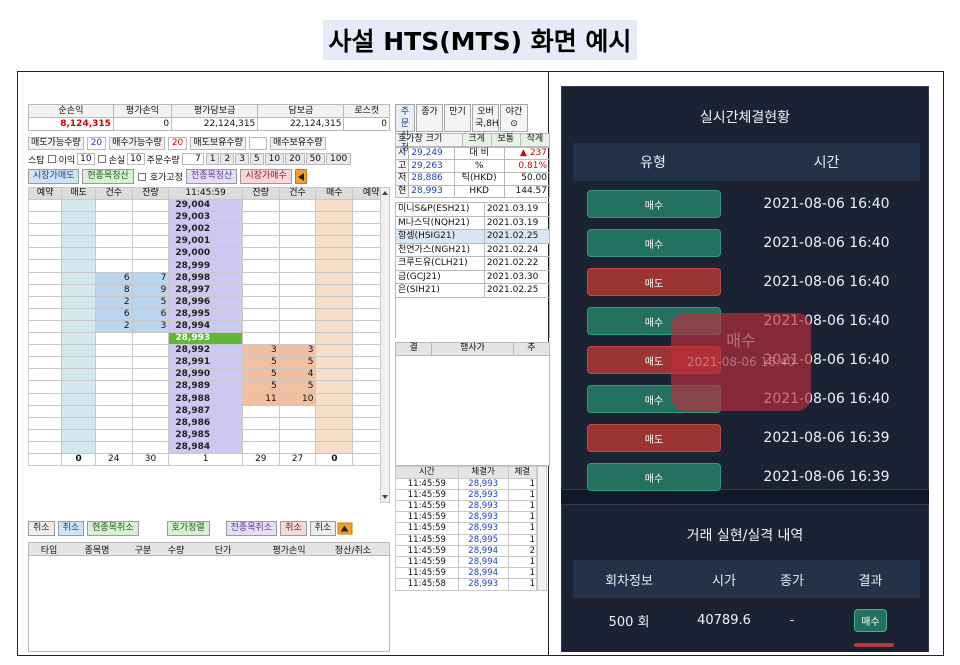  What do you see at coordinates (208, 387) in the screenshot?
I see `ladder-row: 28,989 5 5` at bounding box center [208, 387].